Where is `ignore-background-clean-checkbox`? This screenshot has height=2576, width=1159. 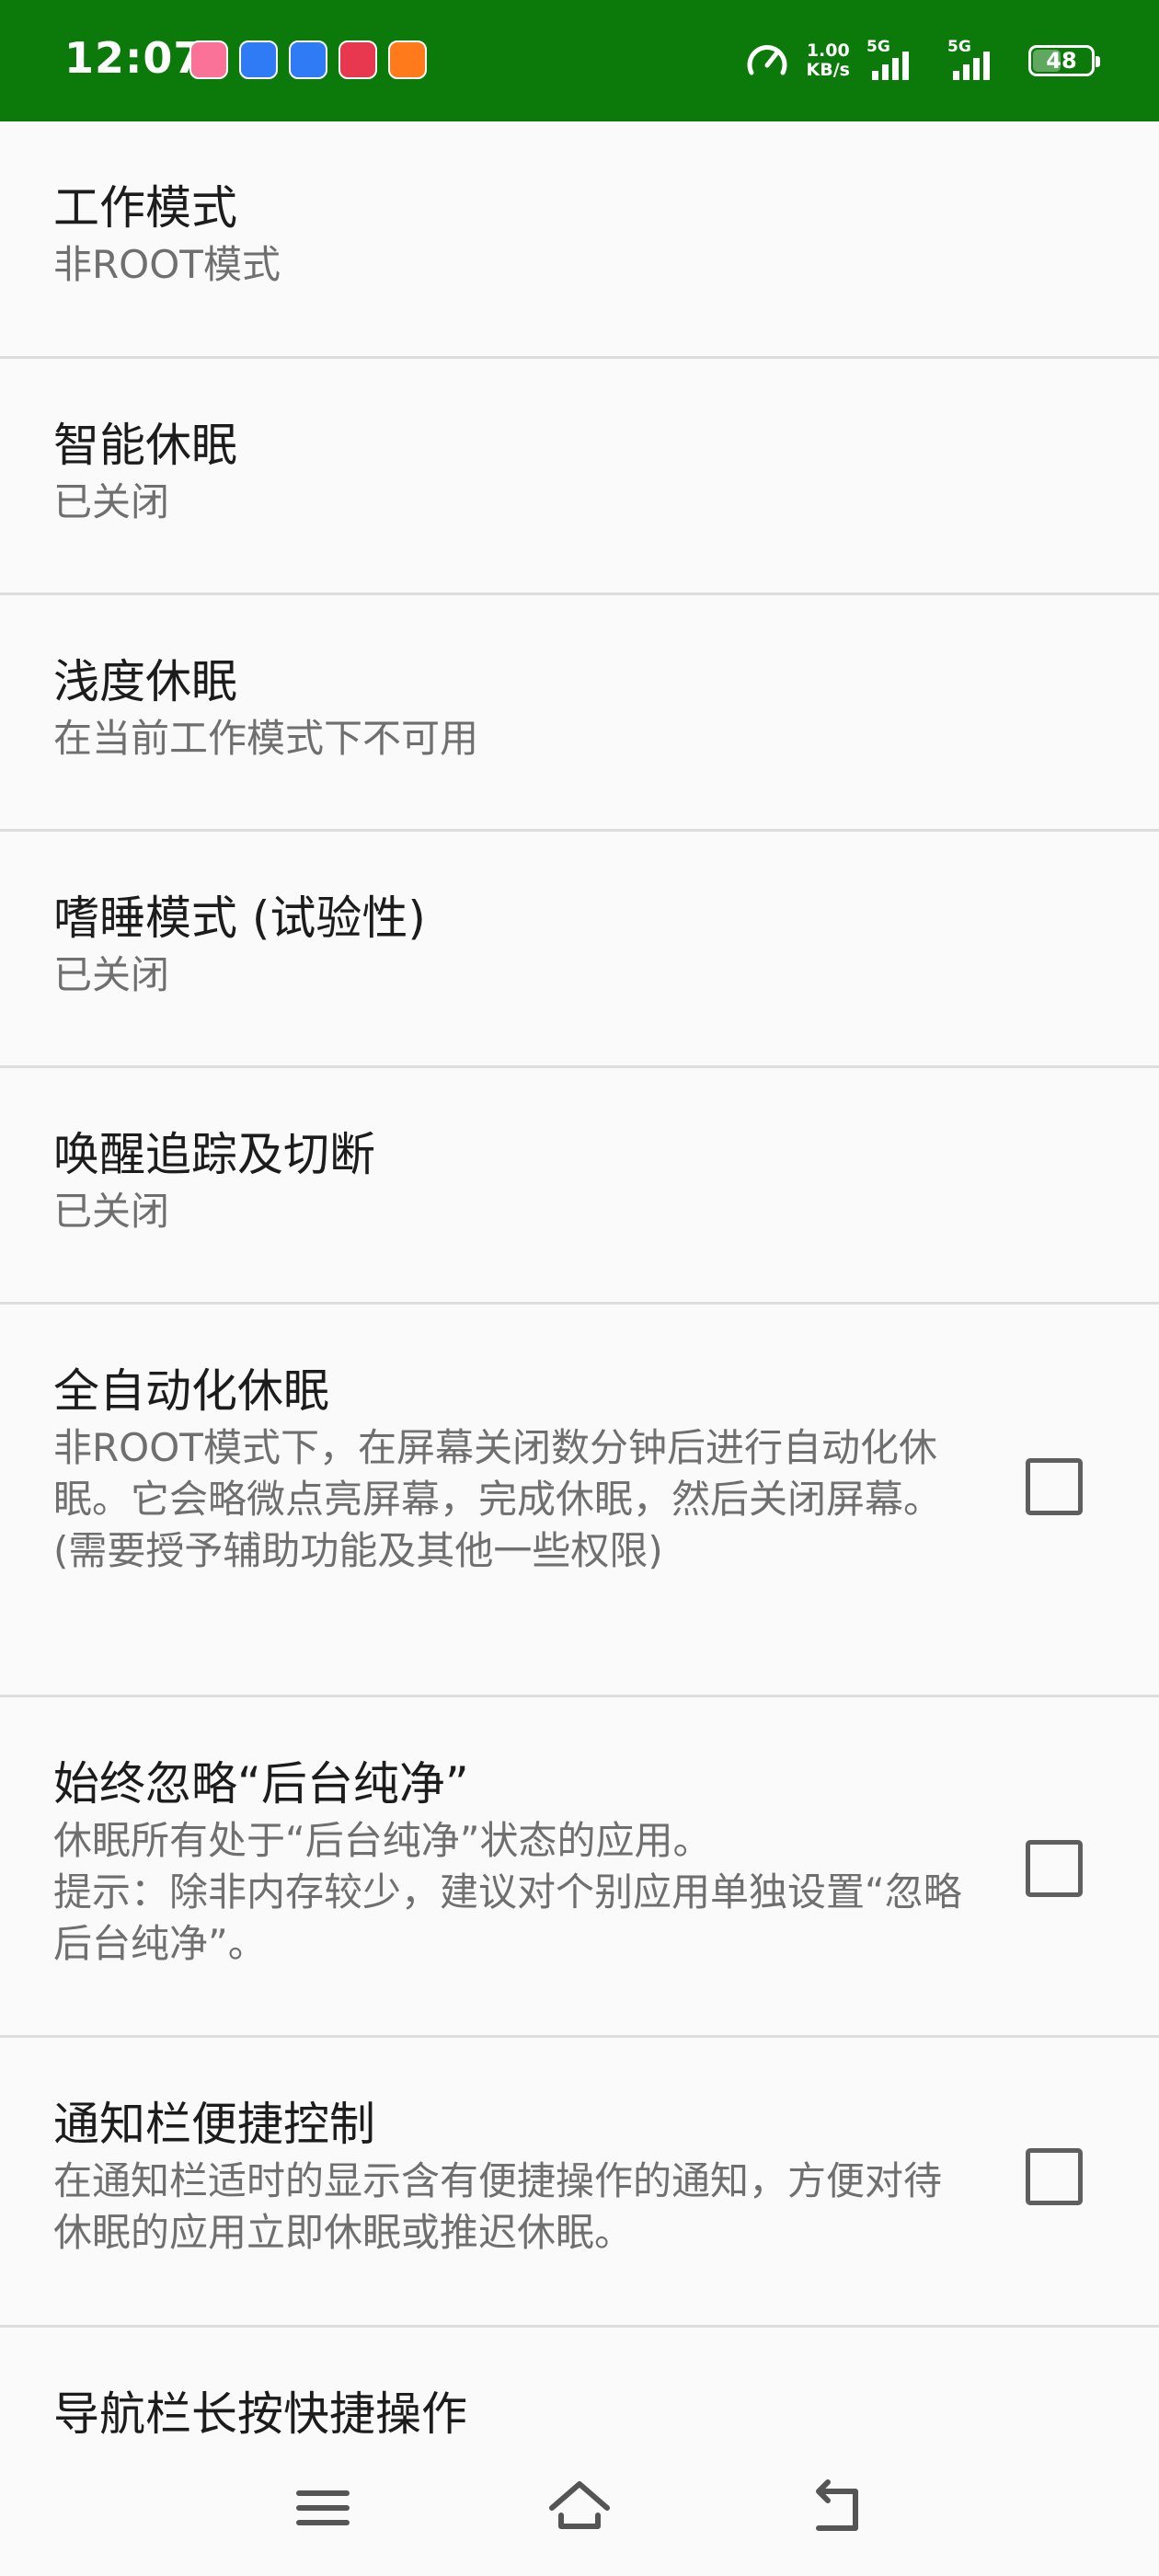
ignore-background-clean-checkbox is located at coordinates (1054, 1868).